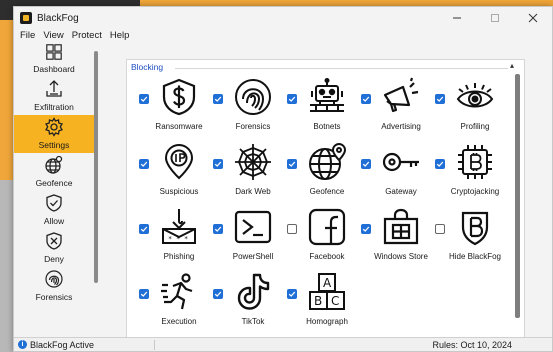 The image size is (553, 352). Describe the element at coordinates (154, 345) in the screenshot. I see `status-separator` at that location.